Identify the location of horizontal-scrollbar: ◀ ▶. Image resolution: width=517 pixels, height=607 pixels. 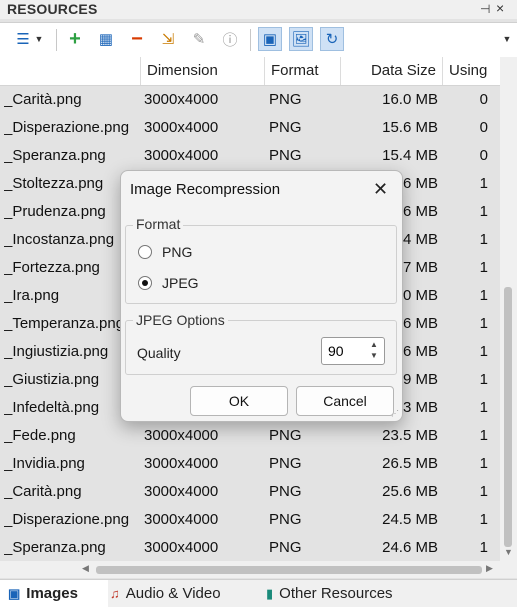
(258, 569).